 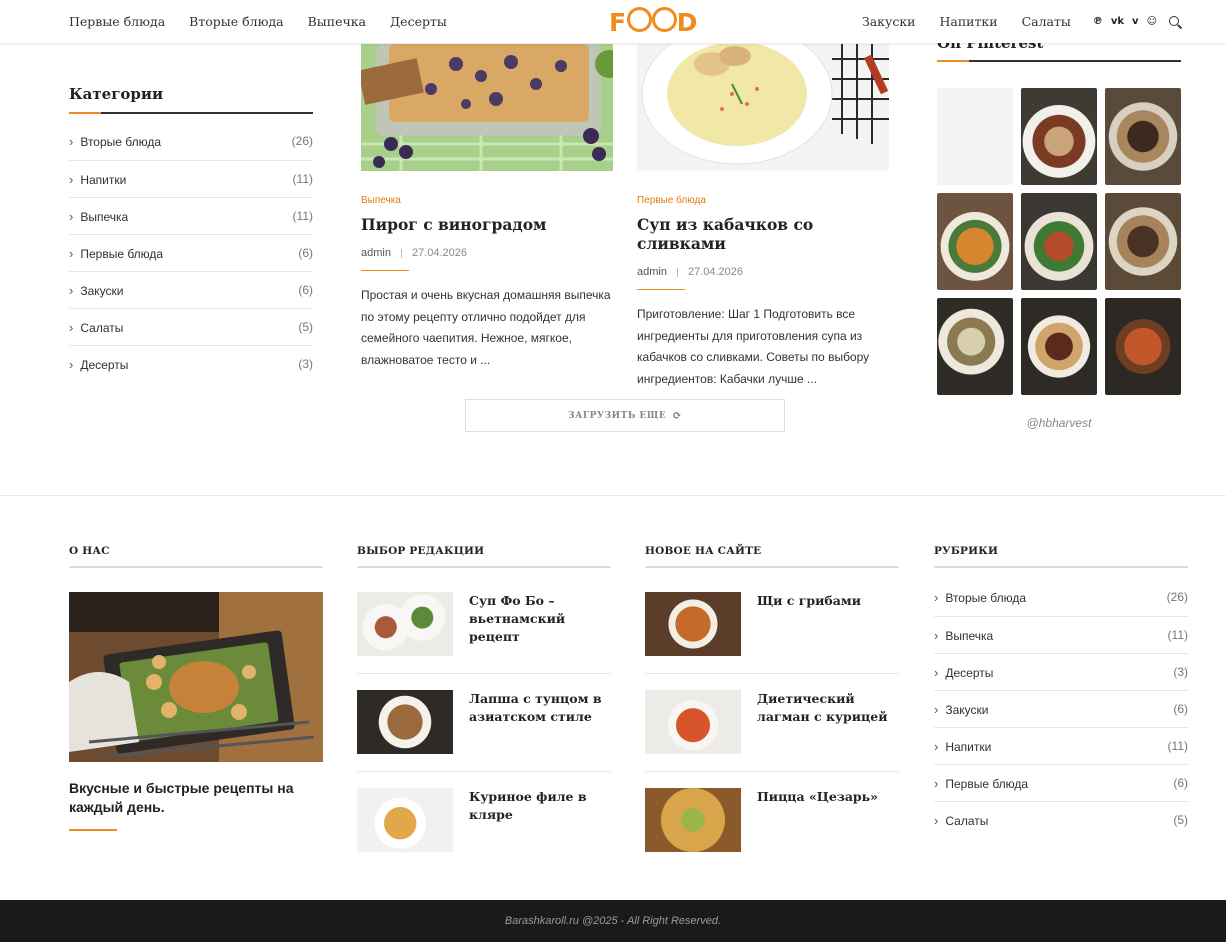 What do you see at coordinates (661, 289) in the screenshot?
I see `post-divider` at bounding box center [661, 289].